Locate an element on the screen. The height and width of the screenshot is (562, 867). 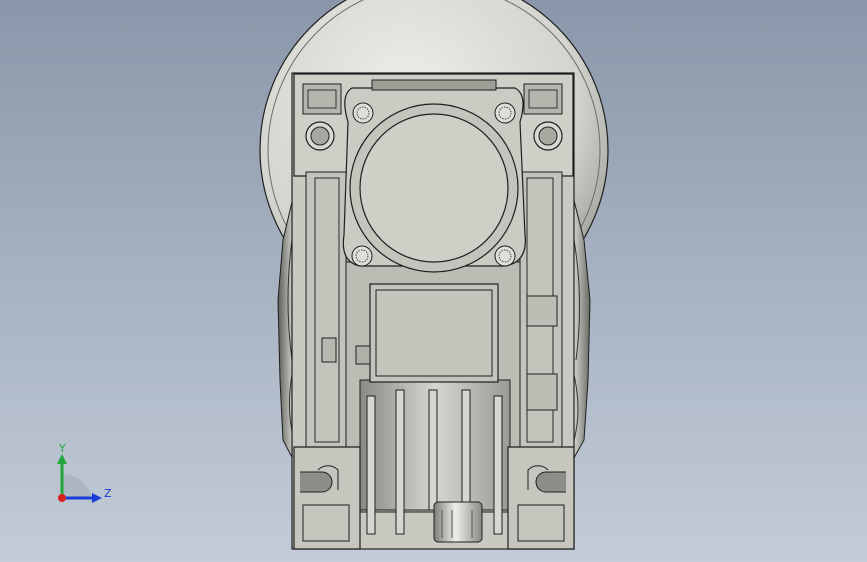
mounting-hole-right is located at coordinates (548, 136).